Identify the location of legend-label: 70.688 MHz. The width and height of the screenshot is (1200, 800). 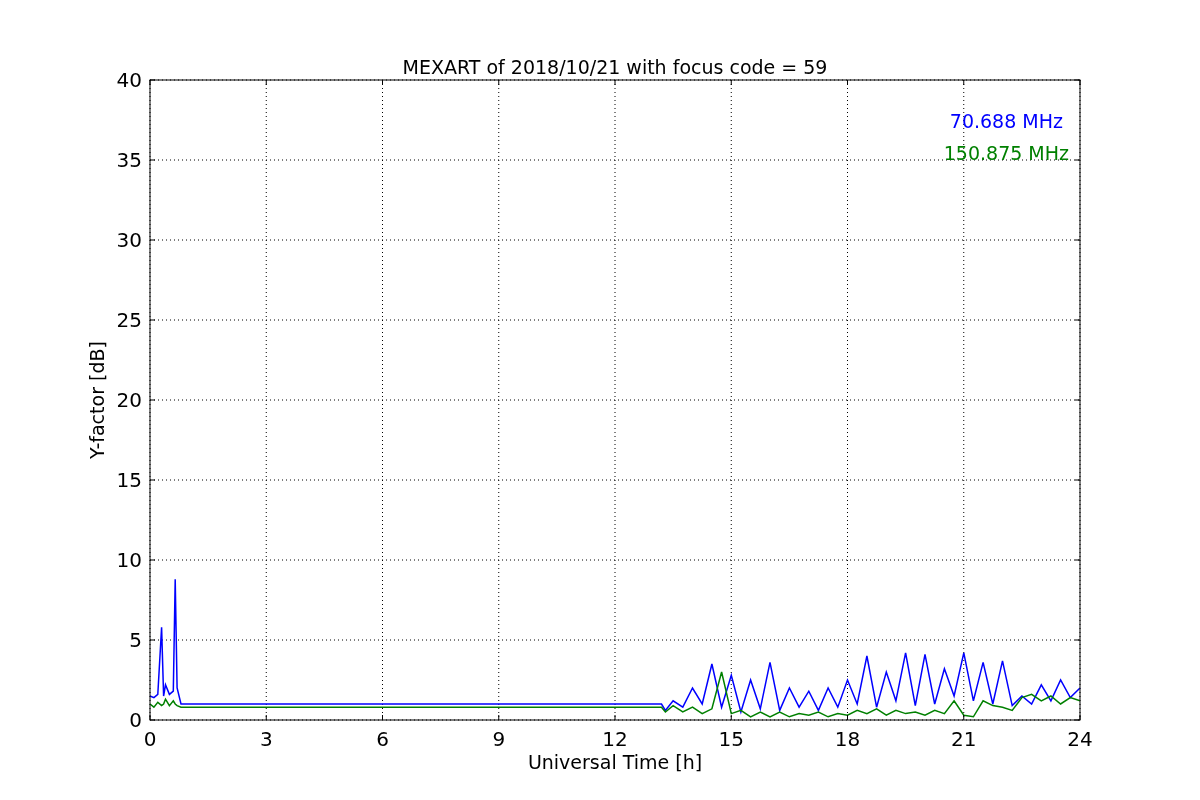
(1006, 121).